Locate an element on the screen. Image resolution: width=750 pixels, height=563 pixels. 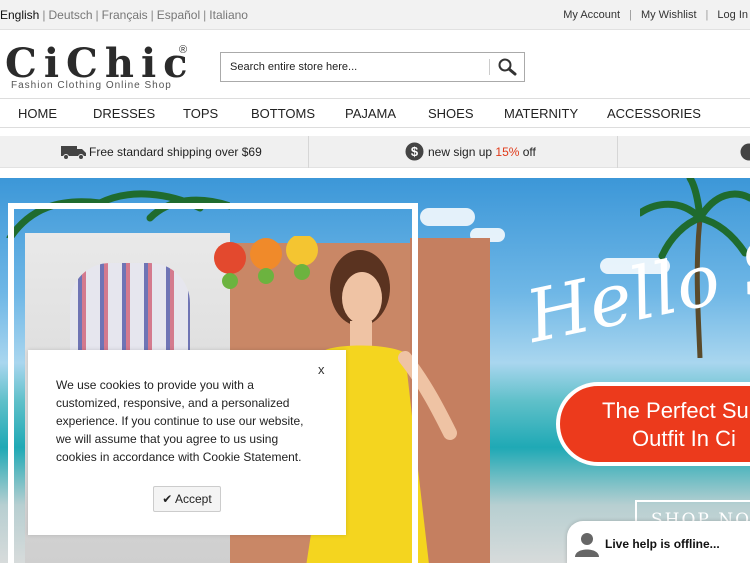
nav-tops: TOPS is located at coordinates (200, 113).